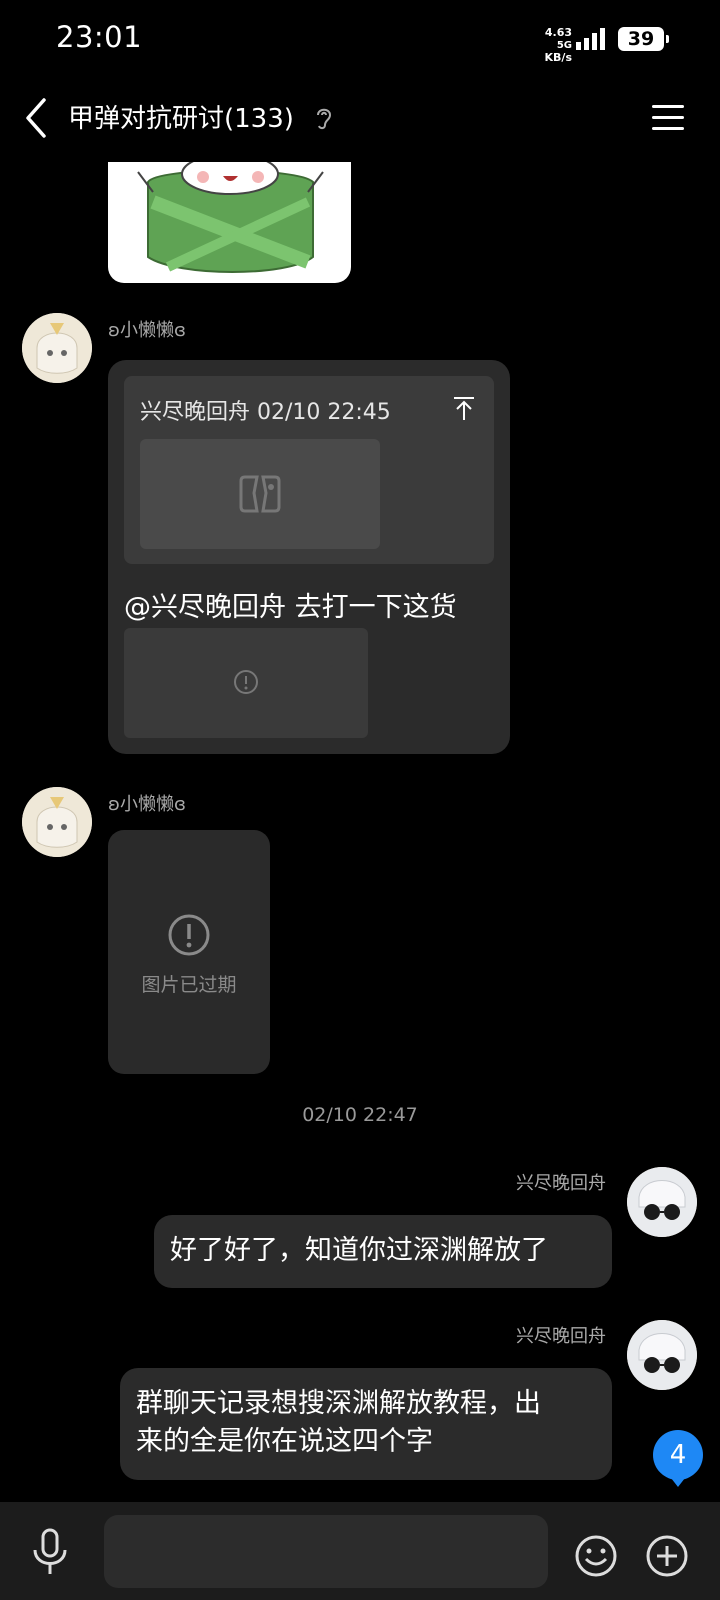  What do you see at coordinates (668, 118) in the screenshot?
I see `menu-icon` at bounding box center [668, 118].